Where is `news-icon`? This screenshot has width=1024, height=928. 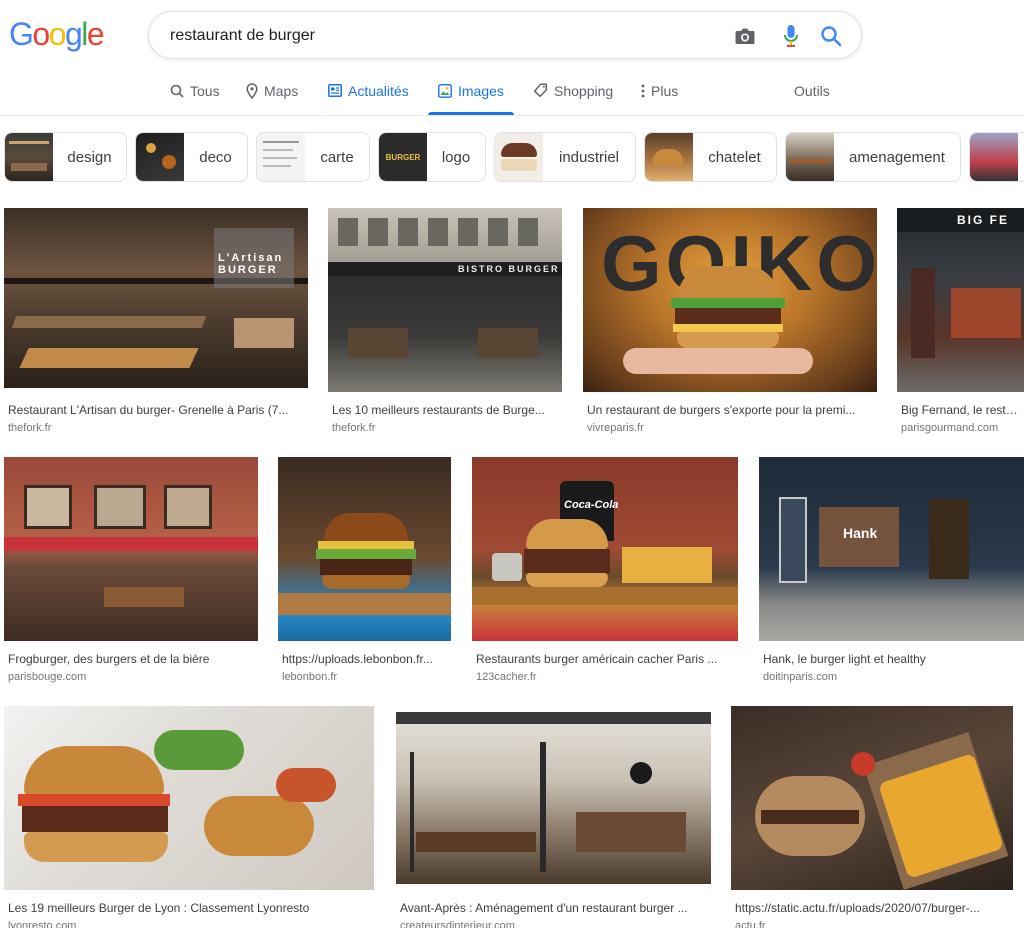 news-icon is located at coordinates (335, 90).